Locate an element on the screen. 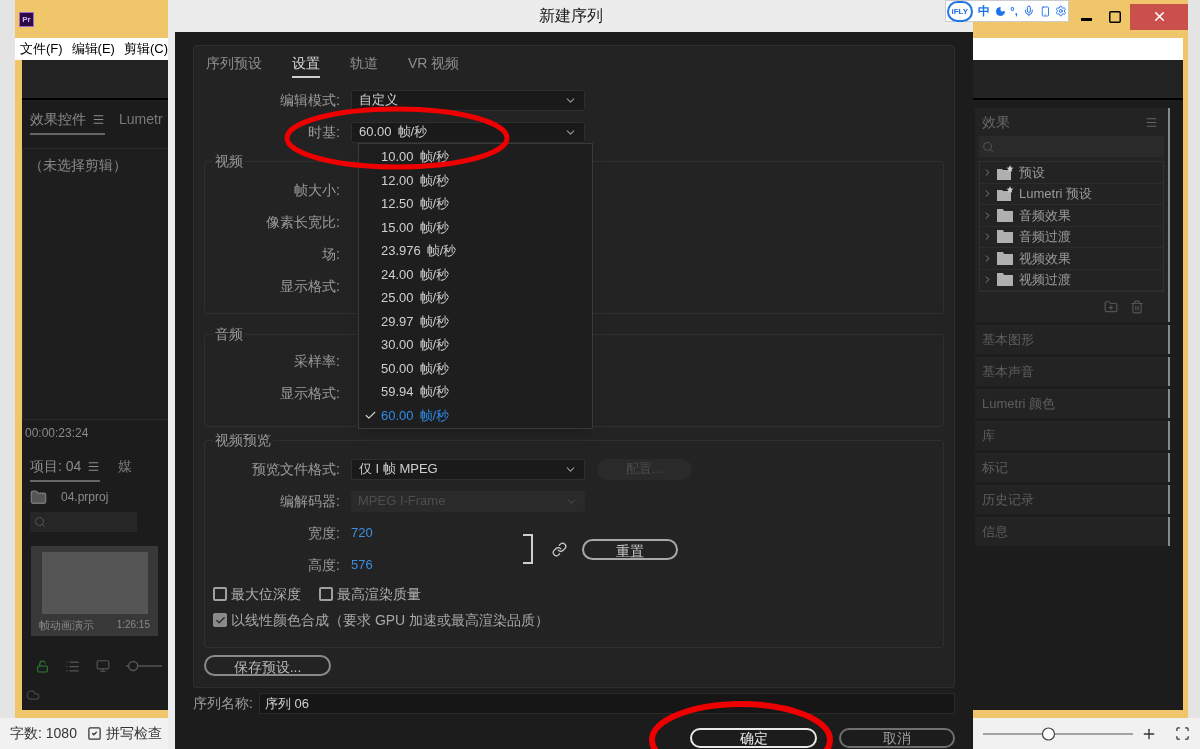 The width and height of the screenshot is (1200, 749). timebase-option: 29.97 帧/秒 is located at coordinates (475, 321).